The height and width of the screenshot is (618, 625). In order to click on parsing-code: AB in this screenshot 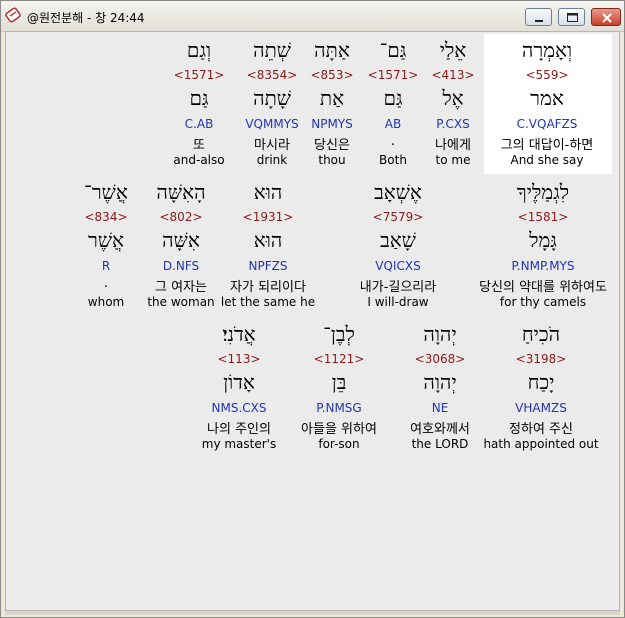, I will do `click(393, 124)`.